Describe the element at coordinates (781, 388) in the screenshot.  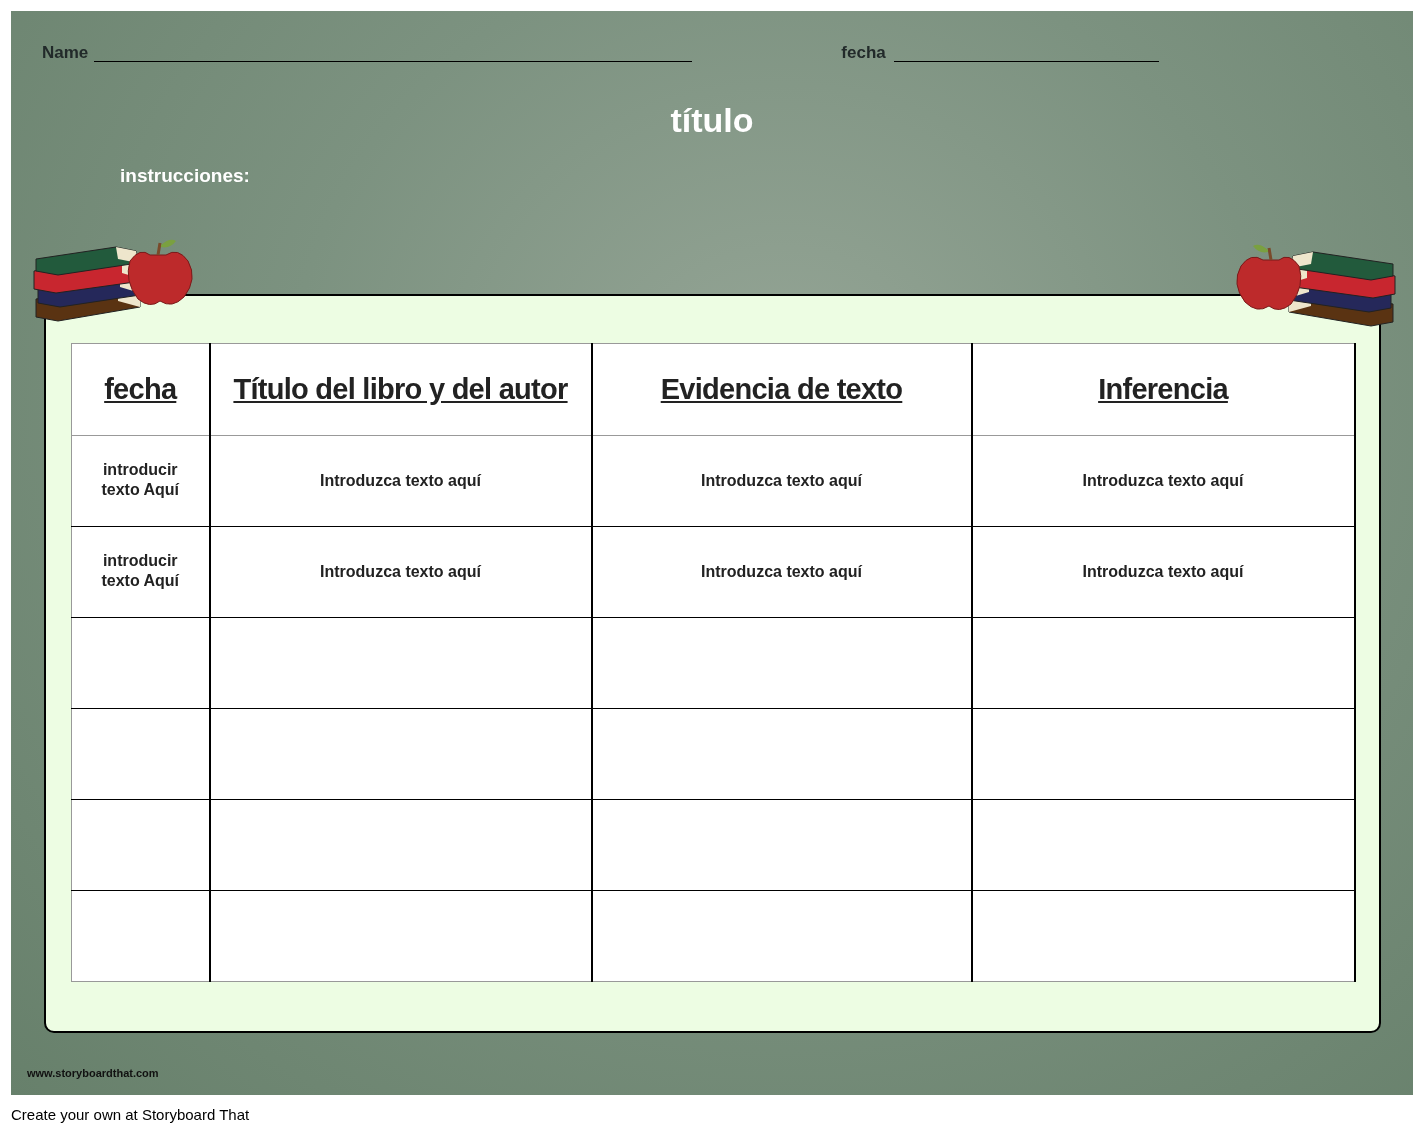
I see `column-heading: Evidencia de texto` at that location.